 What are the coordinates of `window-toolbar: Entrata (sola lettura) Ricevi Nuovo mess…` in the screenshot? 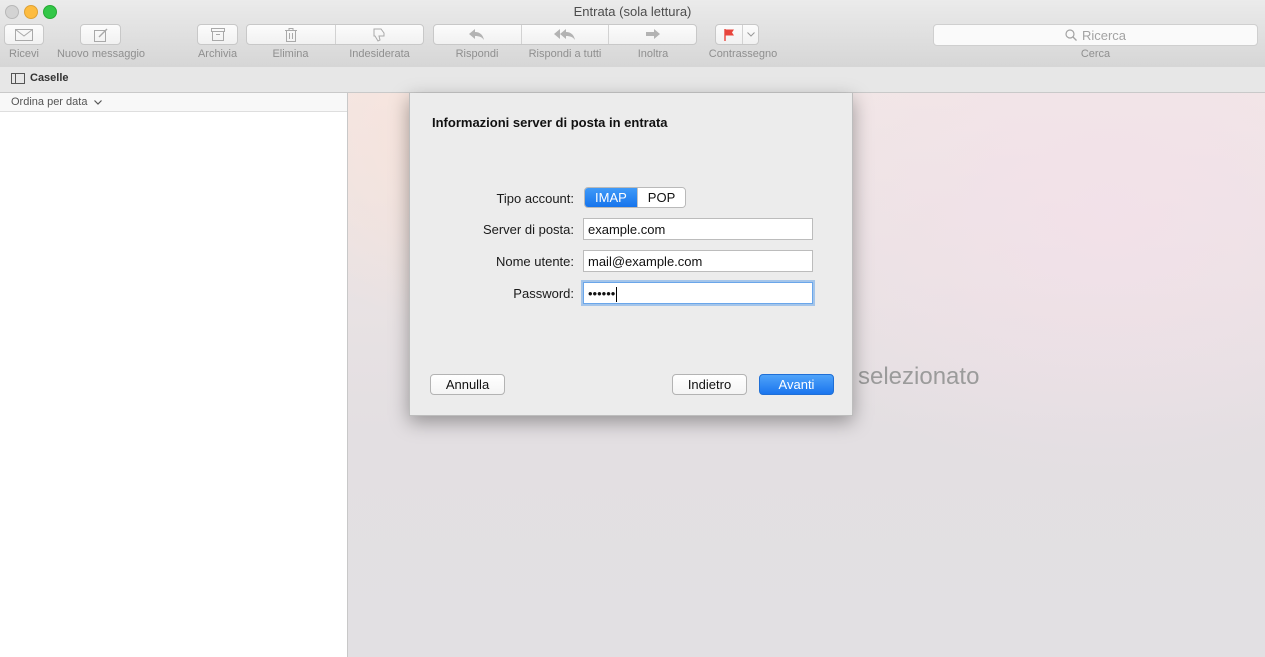 It's located at (632, 34).